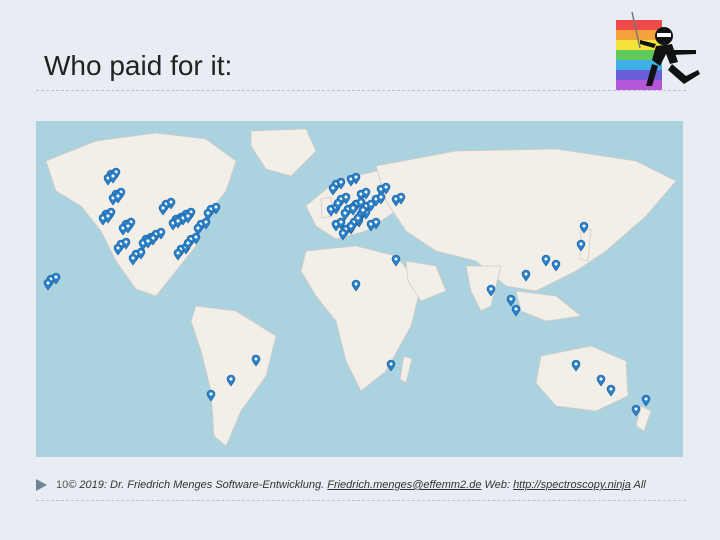 This screenshot has height=540, width=720. I want to click on email-link: Friedrich.menges@effemm2.de, so click(404, 485).